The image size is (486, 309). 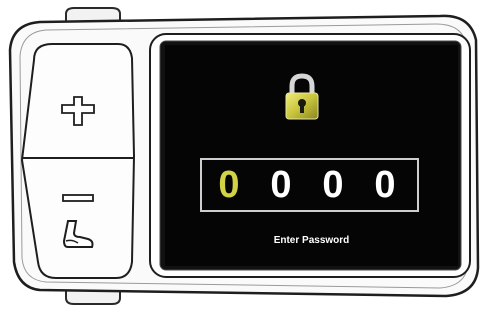 I want to click on plus-button, so click(x=84, y=105).